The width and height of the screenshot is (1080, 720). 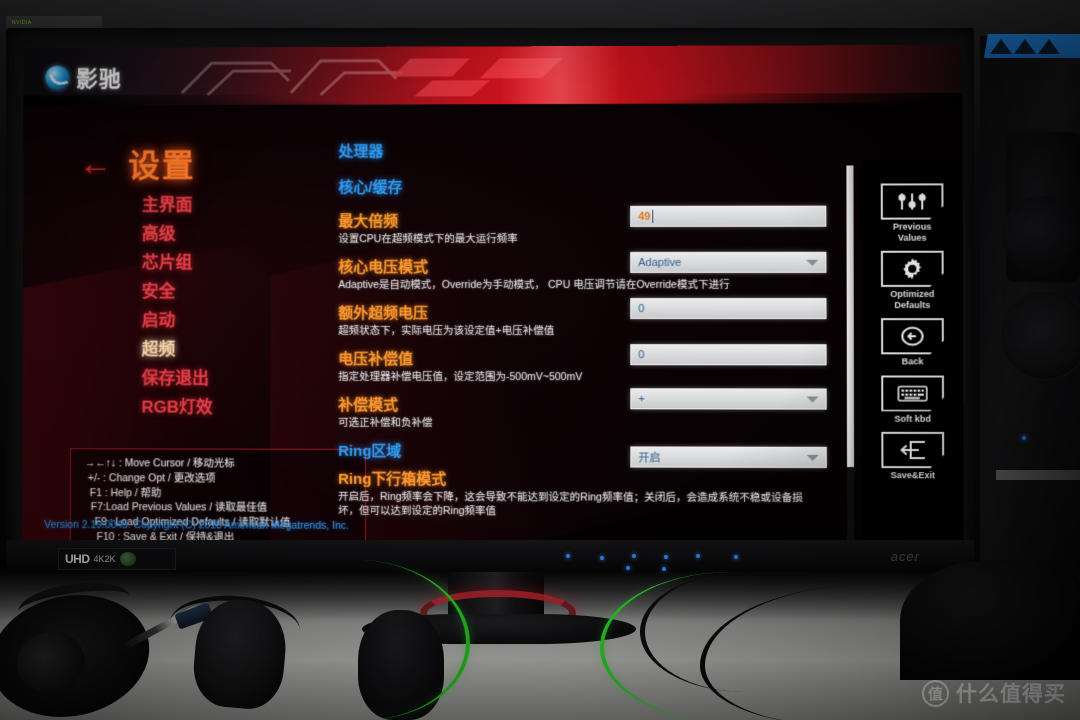 What do you see at coordinates (660, 262) in the screenshot?
I see `core-voltage-mode-value: Adaptive` at bounding box center [660, 262].